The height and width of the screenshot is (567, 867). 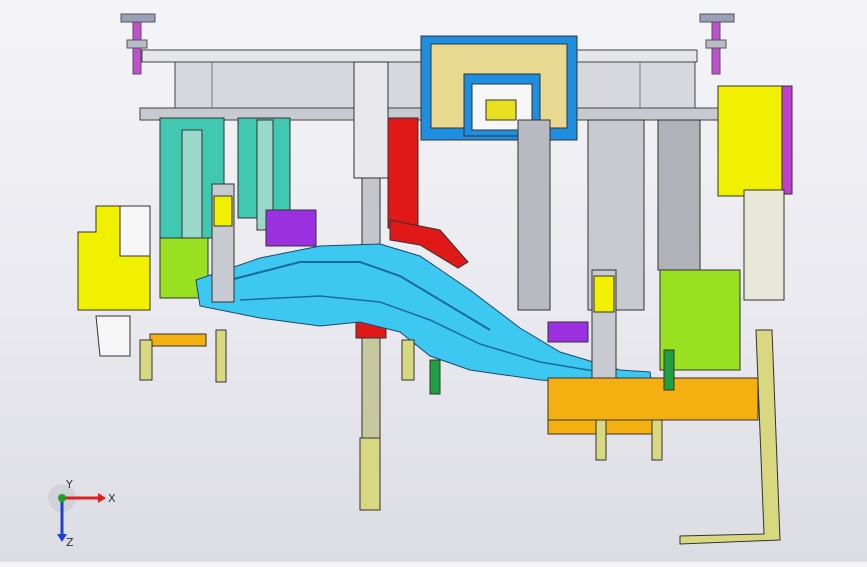 I want to click on coordinate-triad-icon: X Y Z, so click(x=82, y=514).